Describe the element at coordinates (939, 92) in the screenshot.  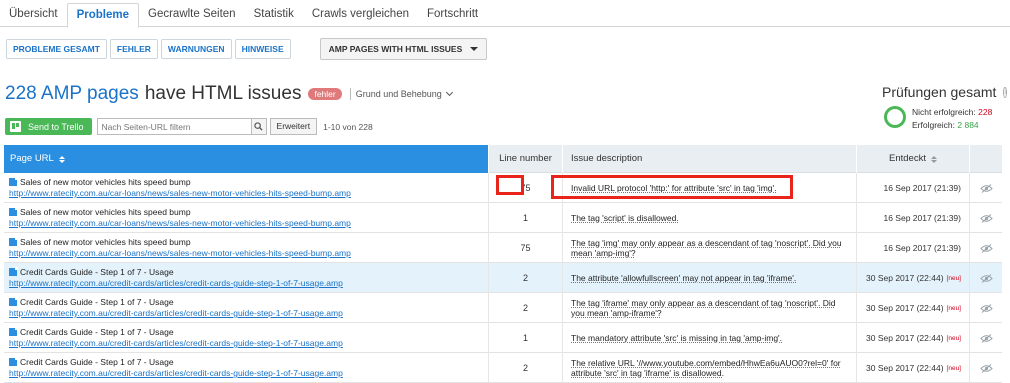
I see `summary-title: Prüfungen gesamt` at that location.